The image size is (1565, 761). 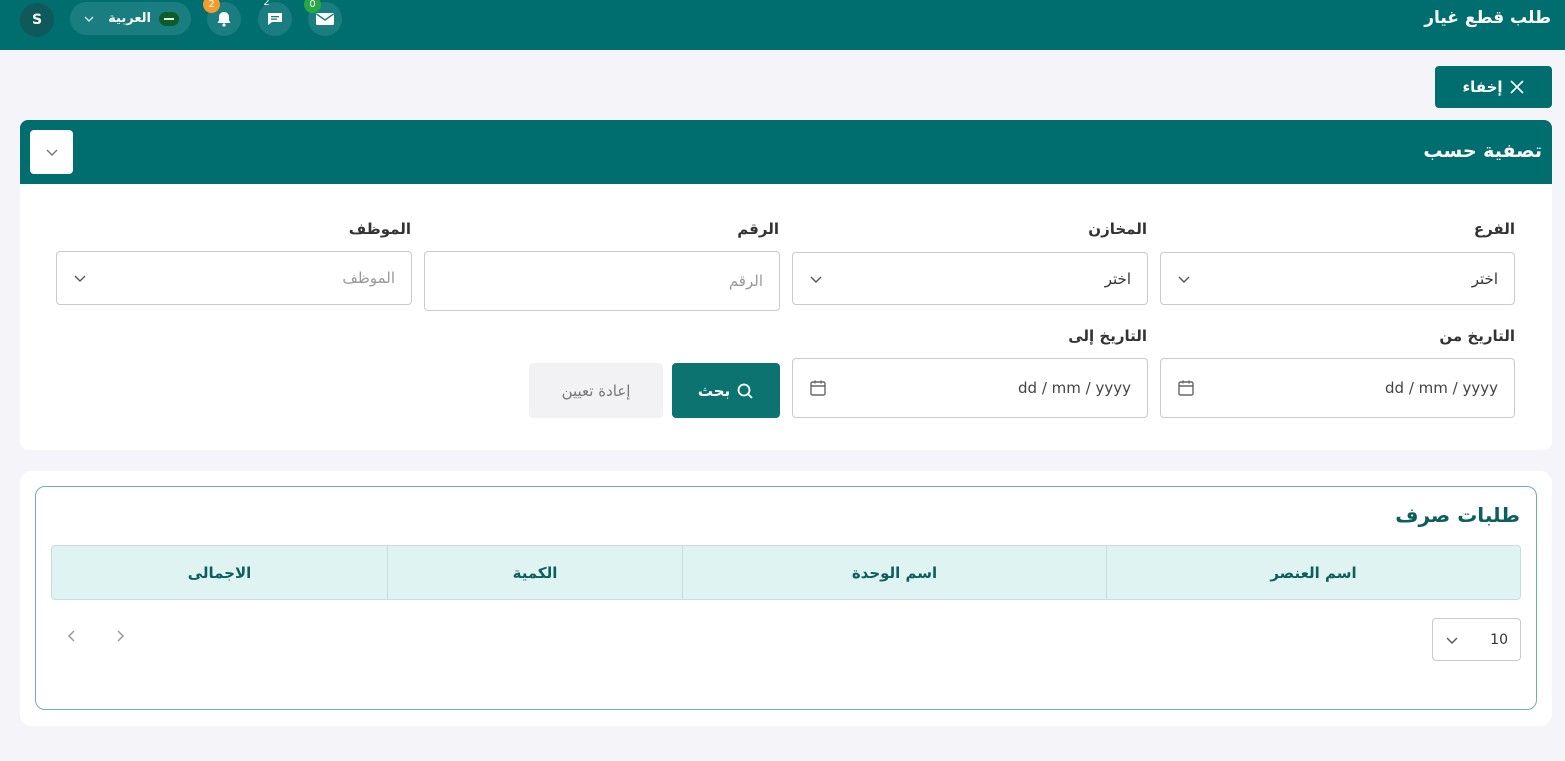 I want to click on branch-select: اختر, so click(x=1337, y=278).